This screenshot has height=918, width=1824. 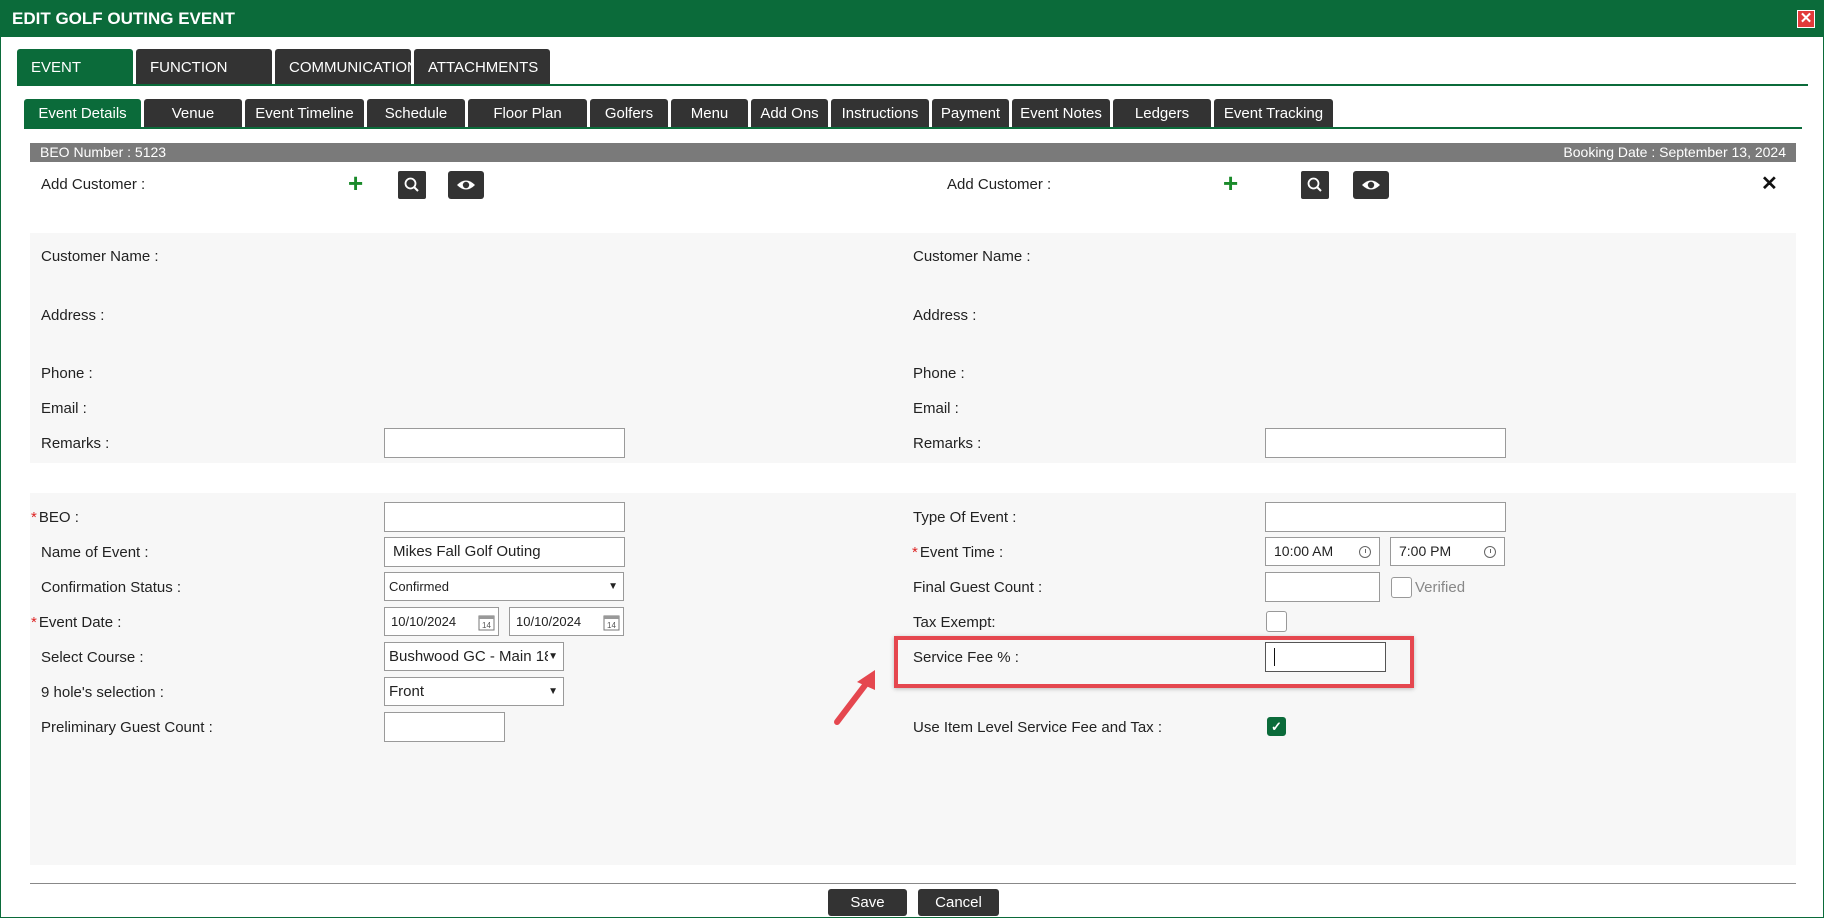 What do you see at coordinates (95, 552) in the screenshot?
I see `name-of-event-label: Name of Event :` at bounding box center [95, 552].